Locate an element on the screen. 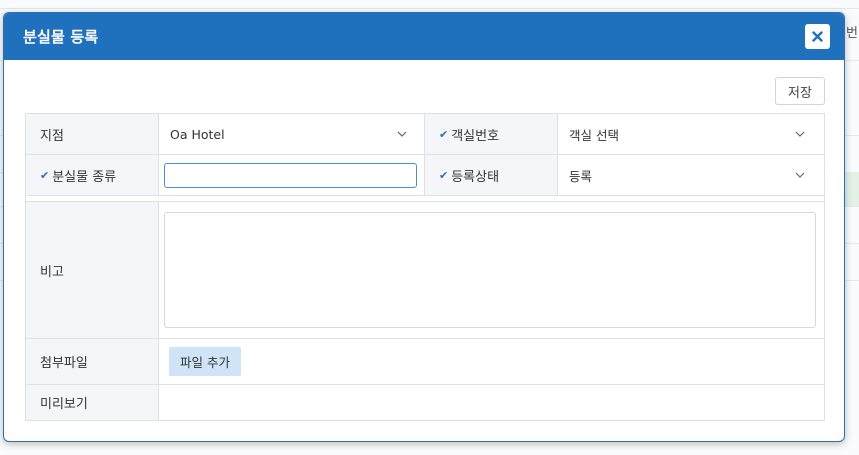  close-icon is located at coordinates (817, 36).